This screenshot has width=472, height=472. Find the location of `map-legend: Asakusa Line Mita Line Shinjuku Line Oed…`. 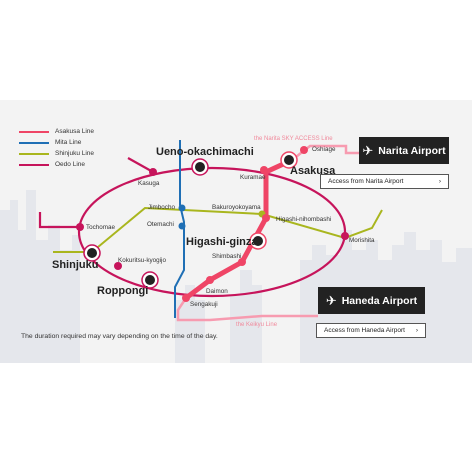

map-legend: Asakusa Line Mita Line Shinjuku Line Oed… is located at coordinates (56, 148).